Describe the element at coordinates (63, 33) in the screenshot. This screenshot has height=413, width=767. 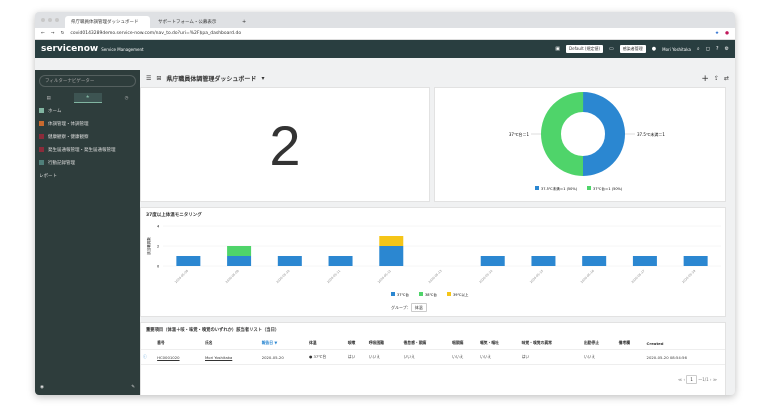
I see `reload-icon: ↻` at that location.